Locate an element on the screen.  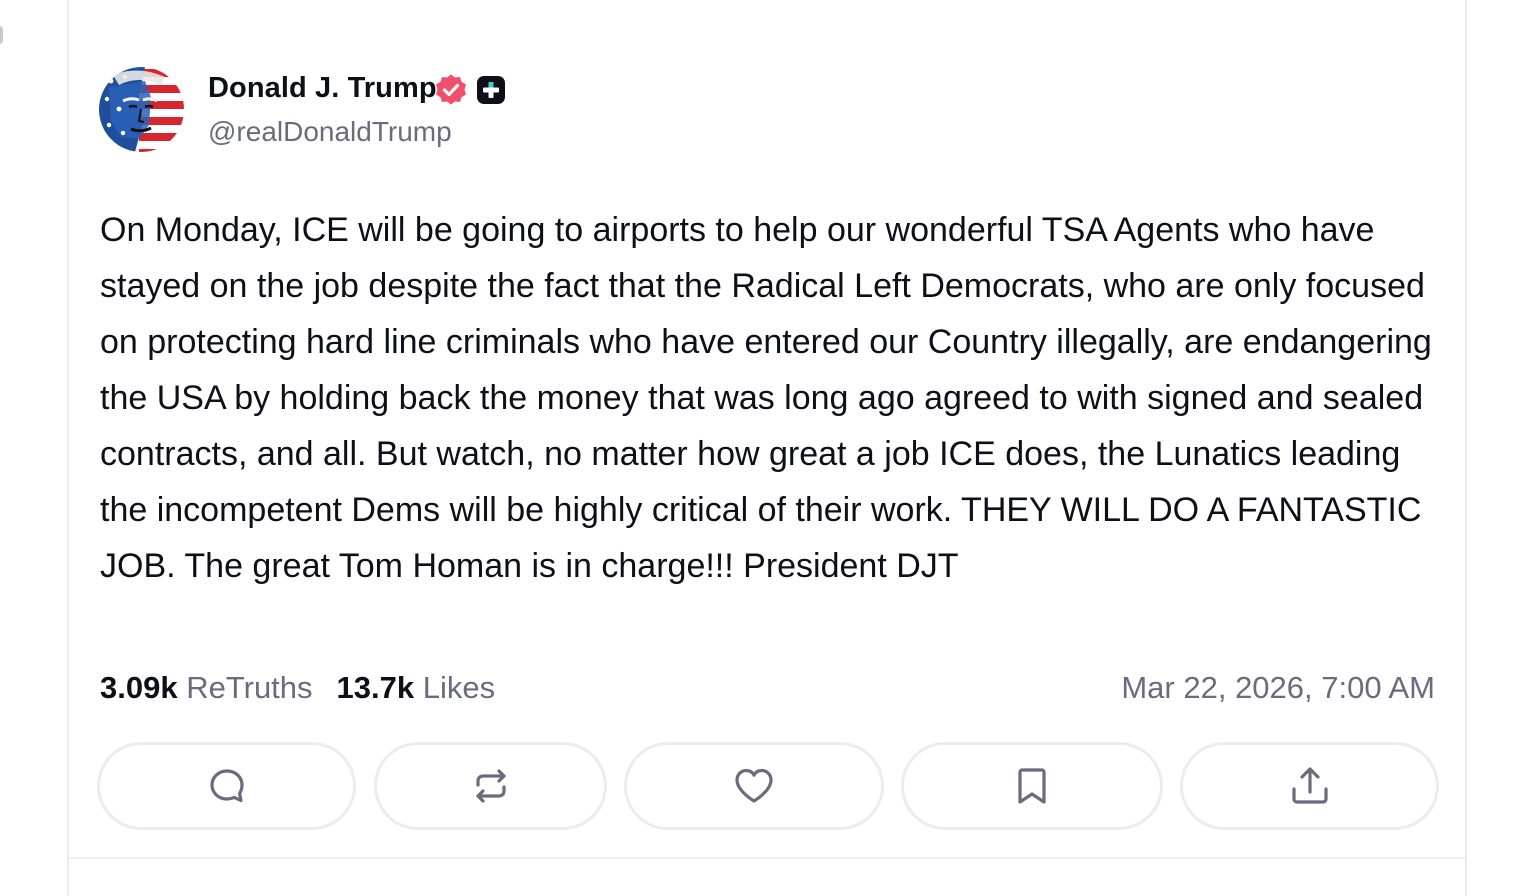
retruths-label: ReTruths is located at coordinates (249, 687).